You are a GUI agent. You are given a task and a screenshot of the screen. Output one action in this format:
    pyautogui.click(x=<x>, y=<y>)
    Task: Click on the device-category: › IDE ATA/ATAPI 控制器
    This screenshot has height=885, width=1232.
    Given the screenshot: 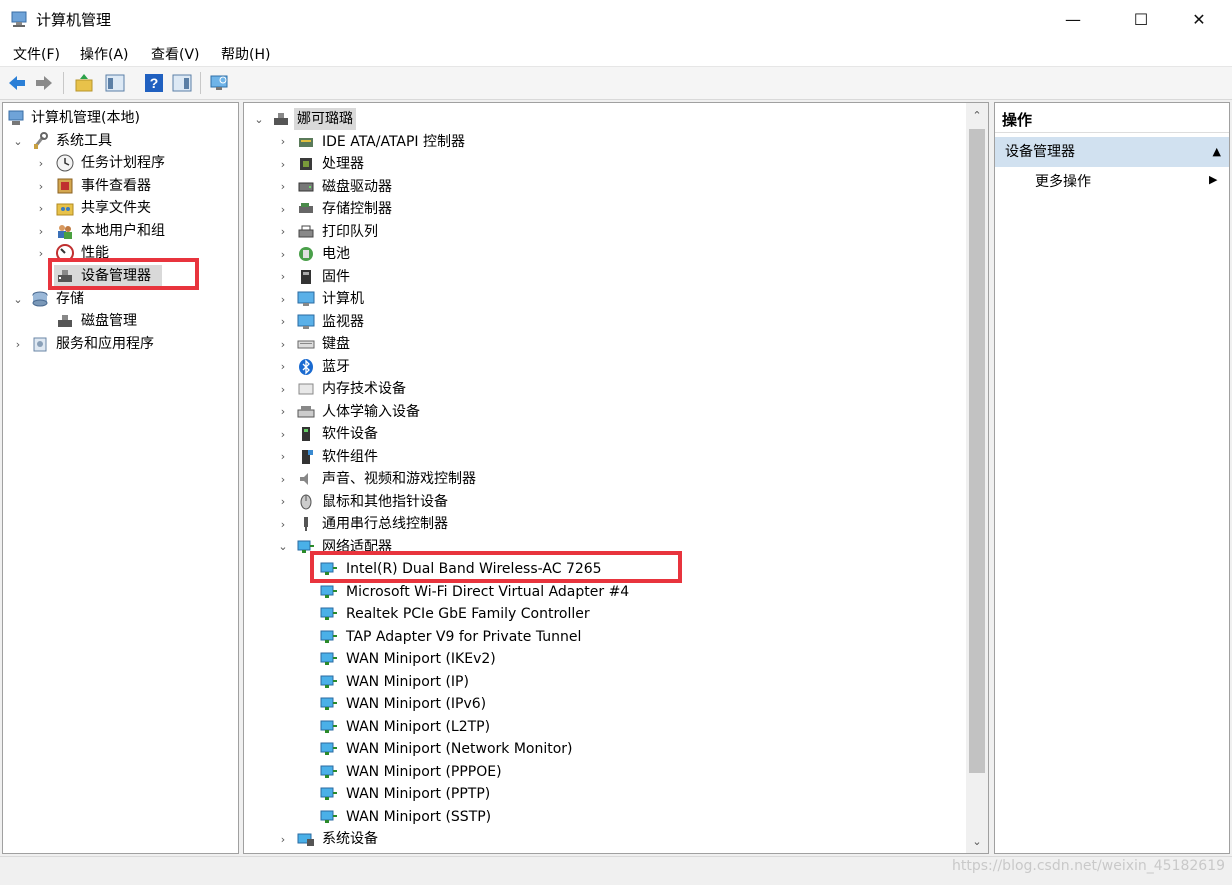 What is the action you would take?
    pyautogui.click(x=604, y=142)
    